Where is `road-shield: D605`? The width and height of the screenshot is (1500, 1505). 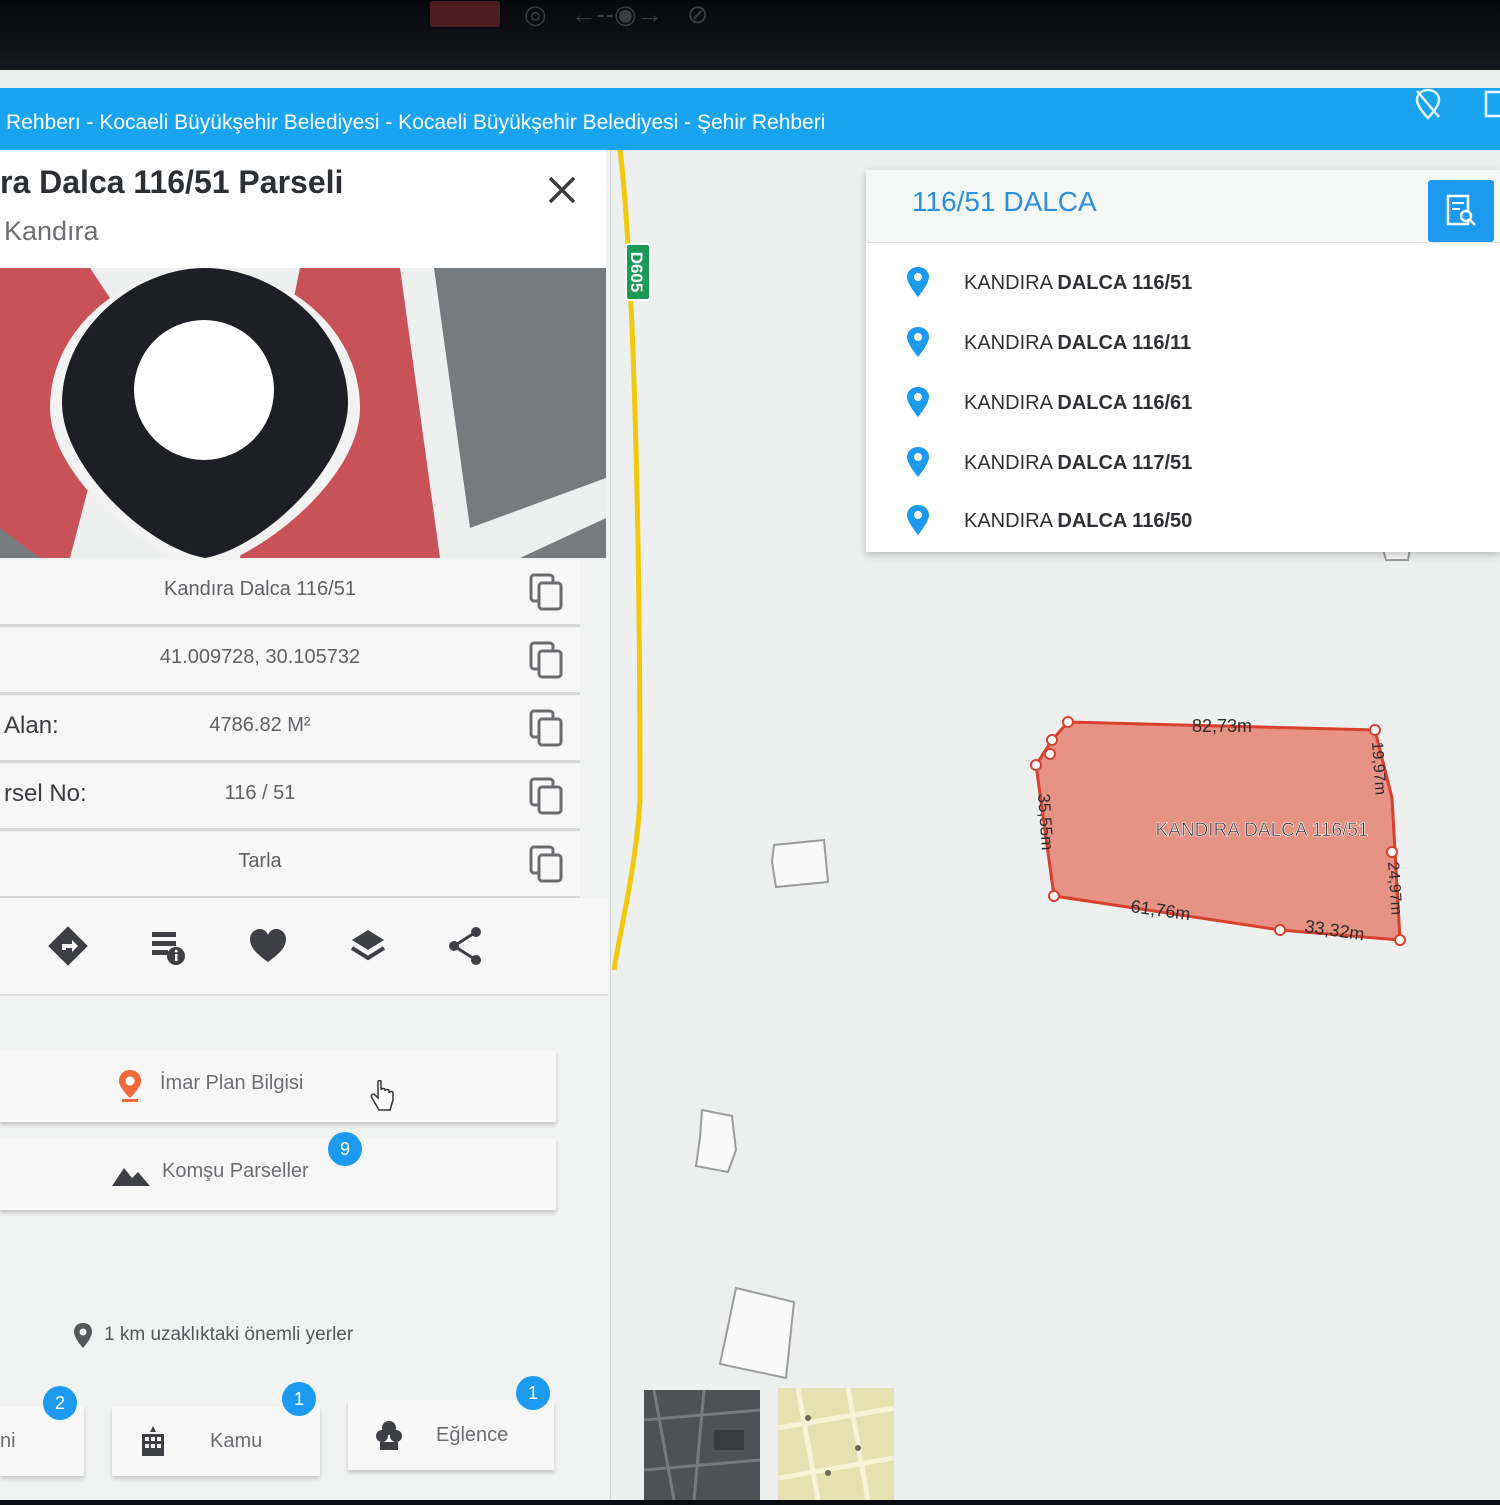
road-shield: D605 is located at coordinates (638, 272).